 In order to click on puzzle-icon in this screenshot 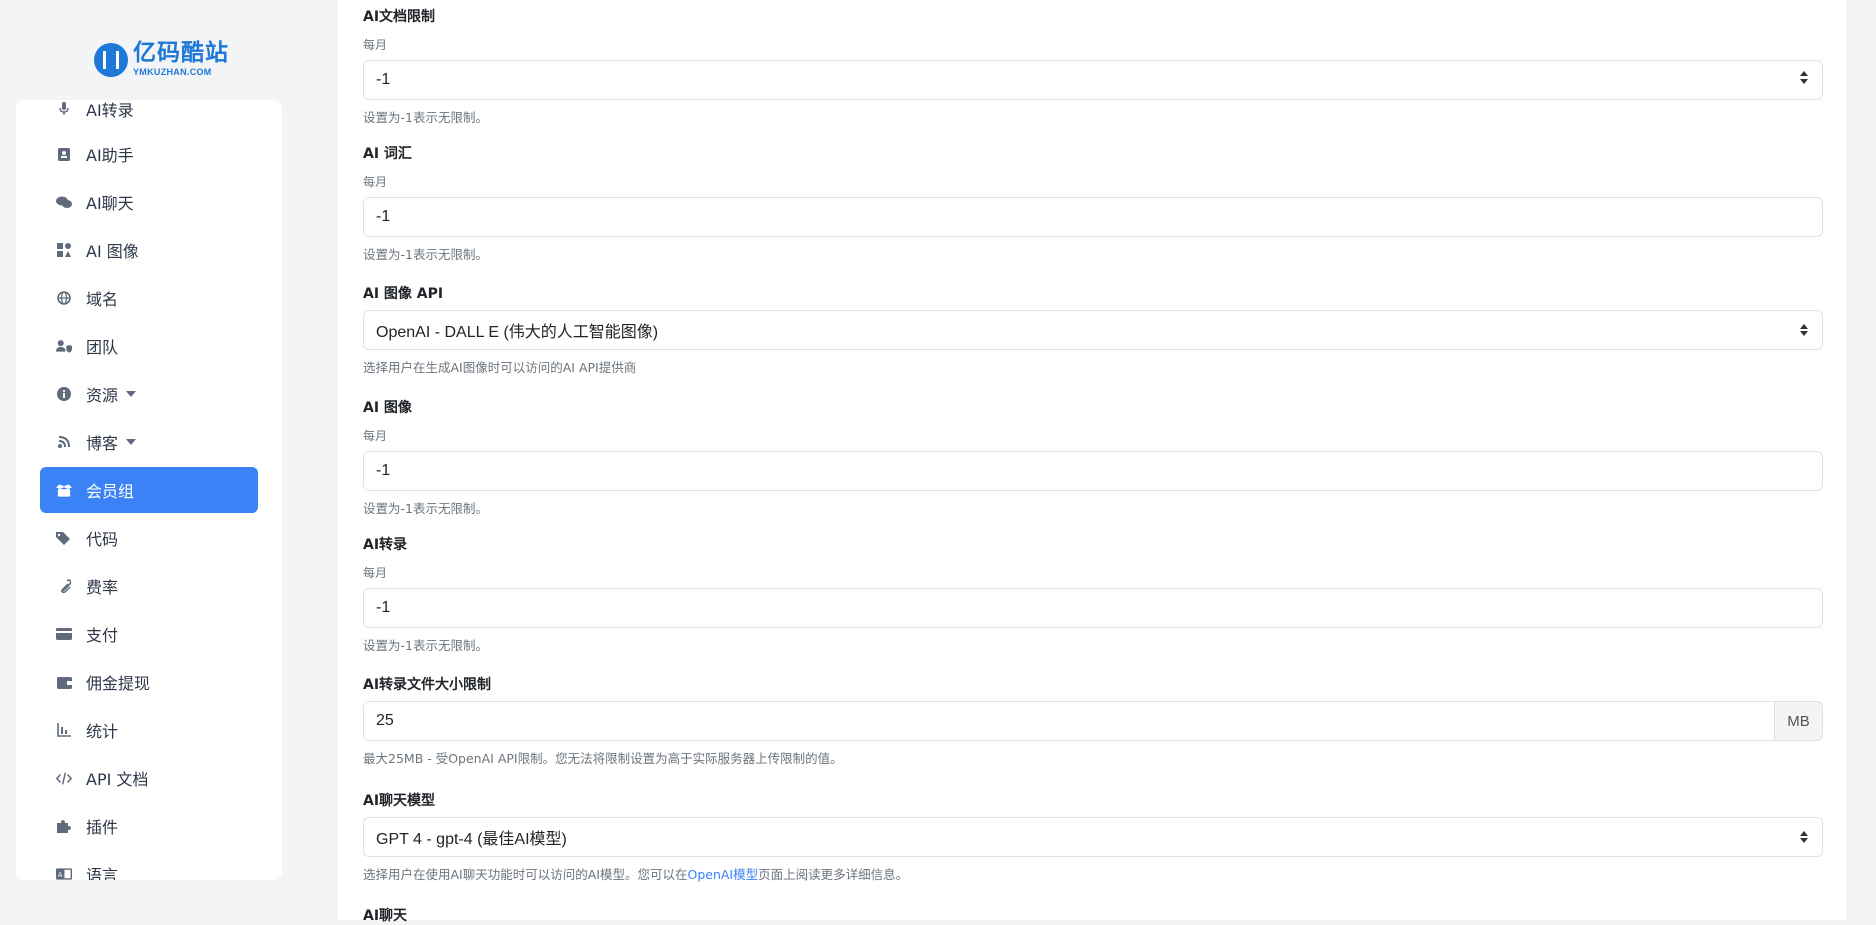, I will do `click(64, 826)`.